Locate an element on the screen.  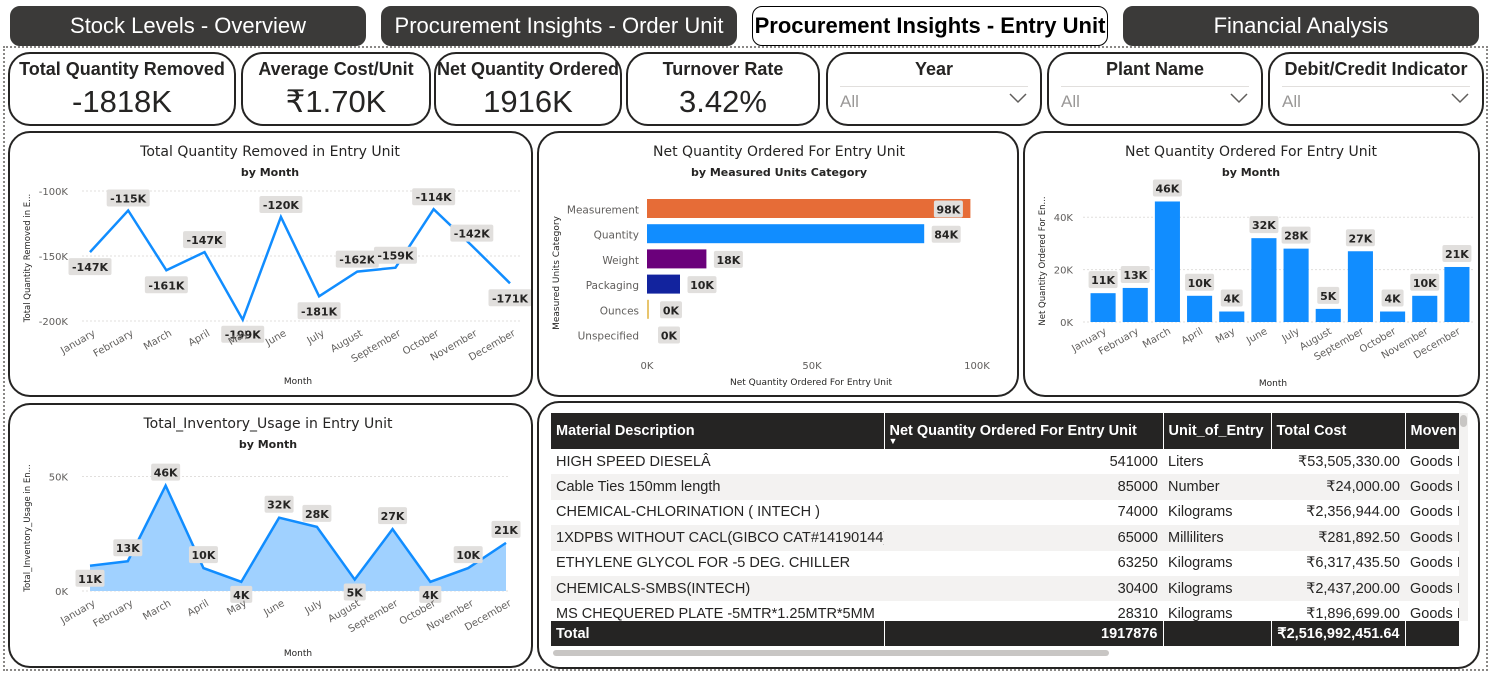
data-label: 18K is located at coordinates (728, 260).